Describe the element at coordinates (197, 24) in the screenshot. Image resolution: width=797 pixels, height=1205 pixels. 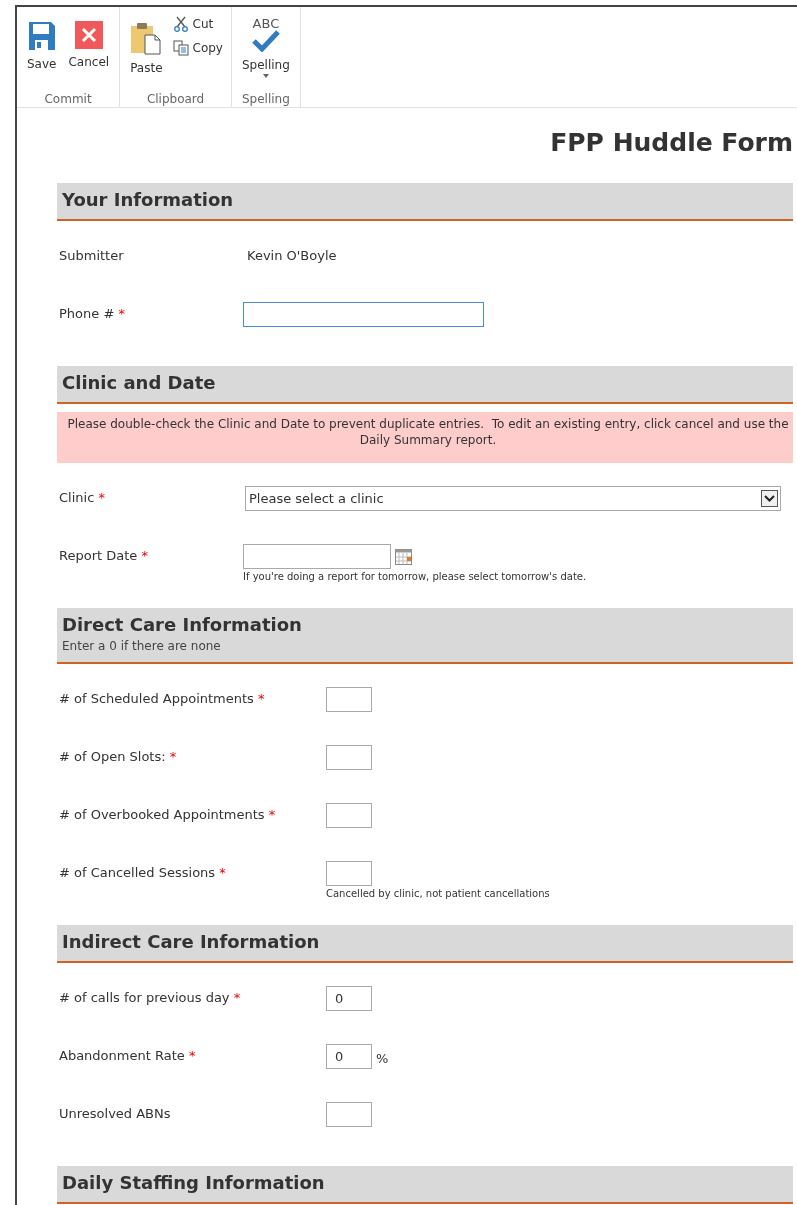
I see `ribbon-button: Cut` at that location.